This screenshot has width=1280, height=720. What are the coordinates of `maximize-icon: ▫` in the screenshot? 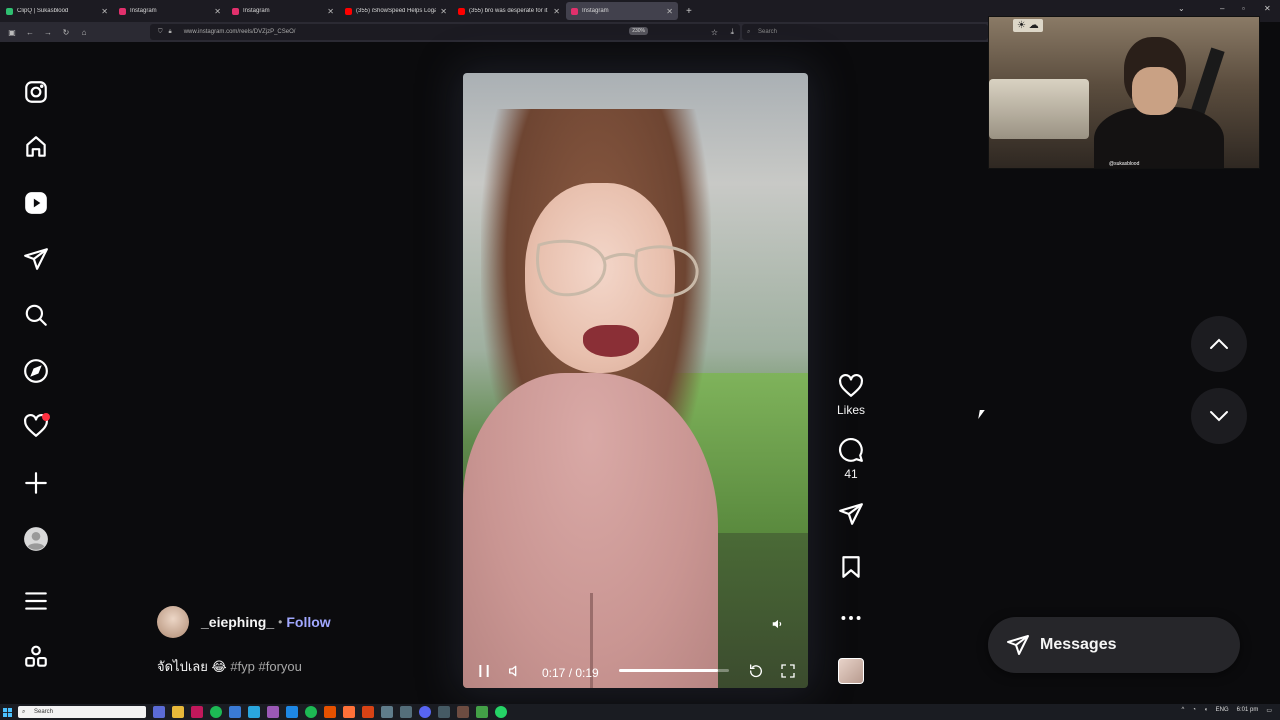 It's located at (1243, 8).